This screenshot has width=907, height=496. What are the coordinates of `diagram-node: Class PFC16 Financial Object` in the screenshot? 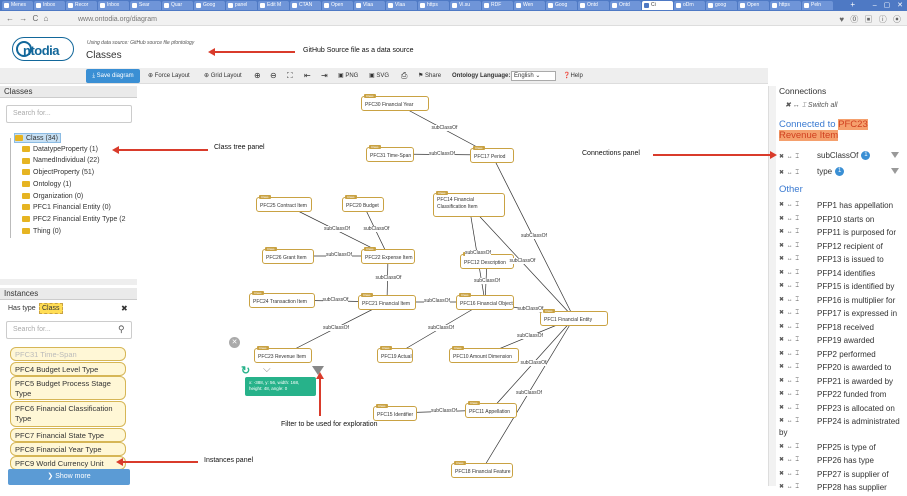 It's located at (485, 301).